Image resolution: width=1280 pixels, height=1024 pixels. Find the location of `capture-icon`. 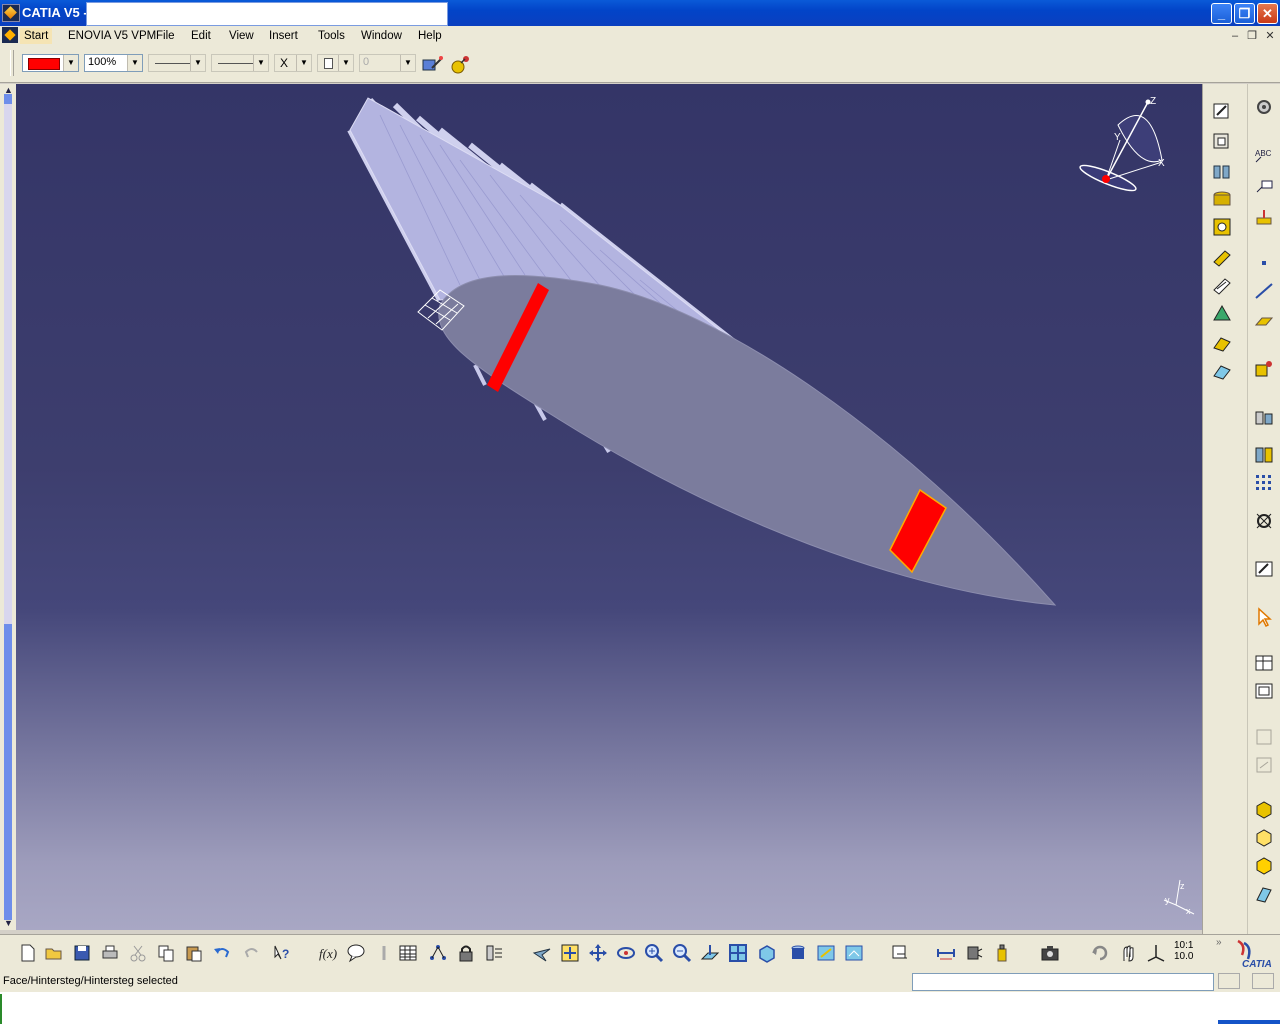

capture-icon is located at coordinates (1050, 953).